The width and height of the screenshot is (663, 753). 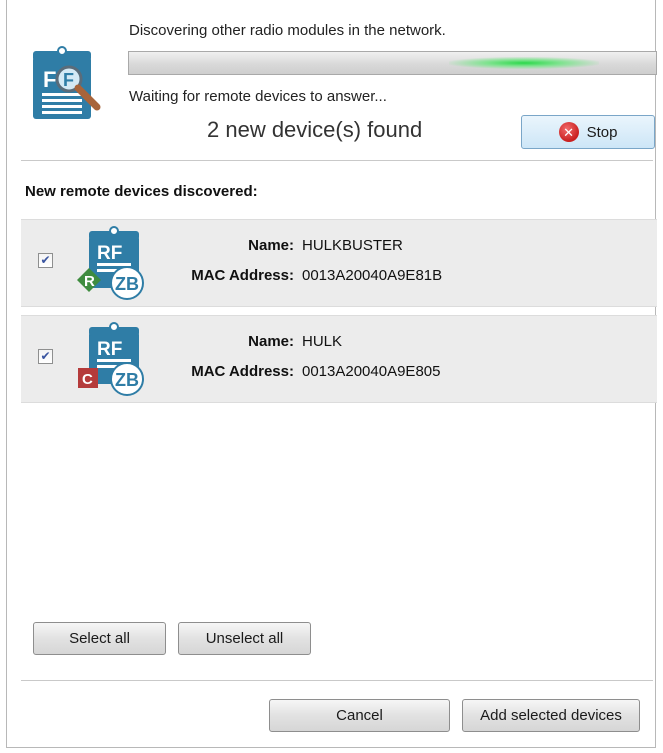 I want to click on coordinator-module-icon: RF C ZB, so click(x=111, y=359).